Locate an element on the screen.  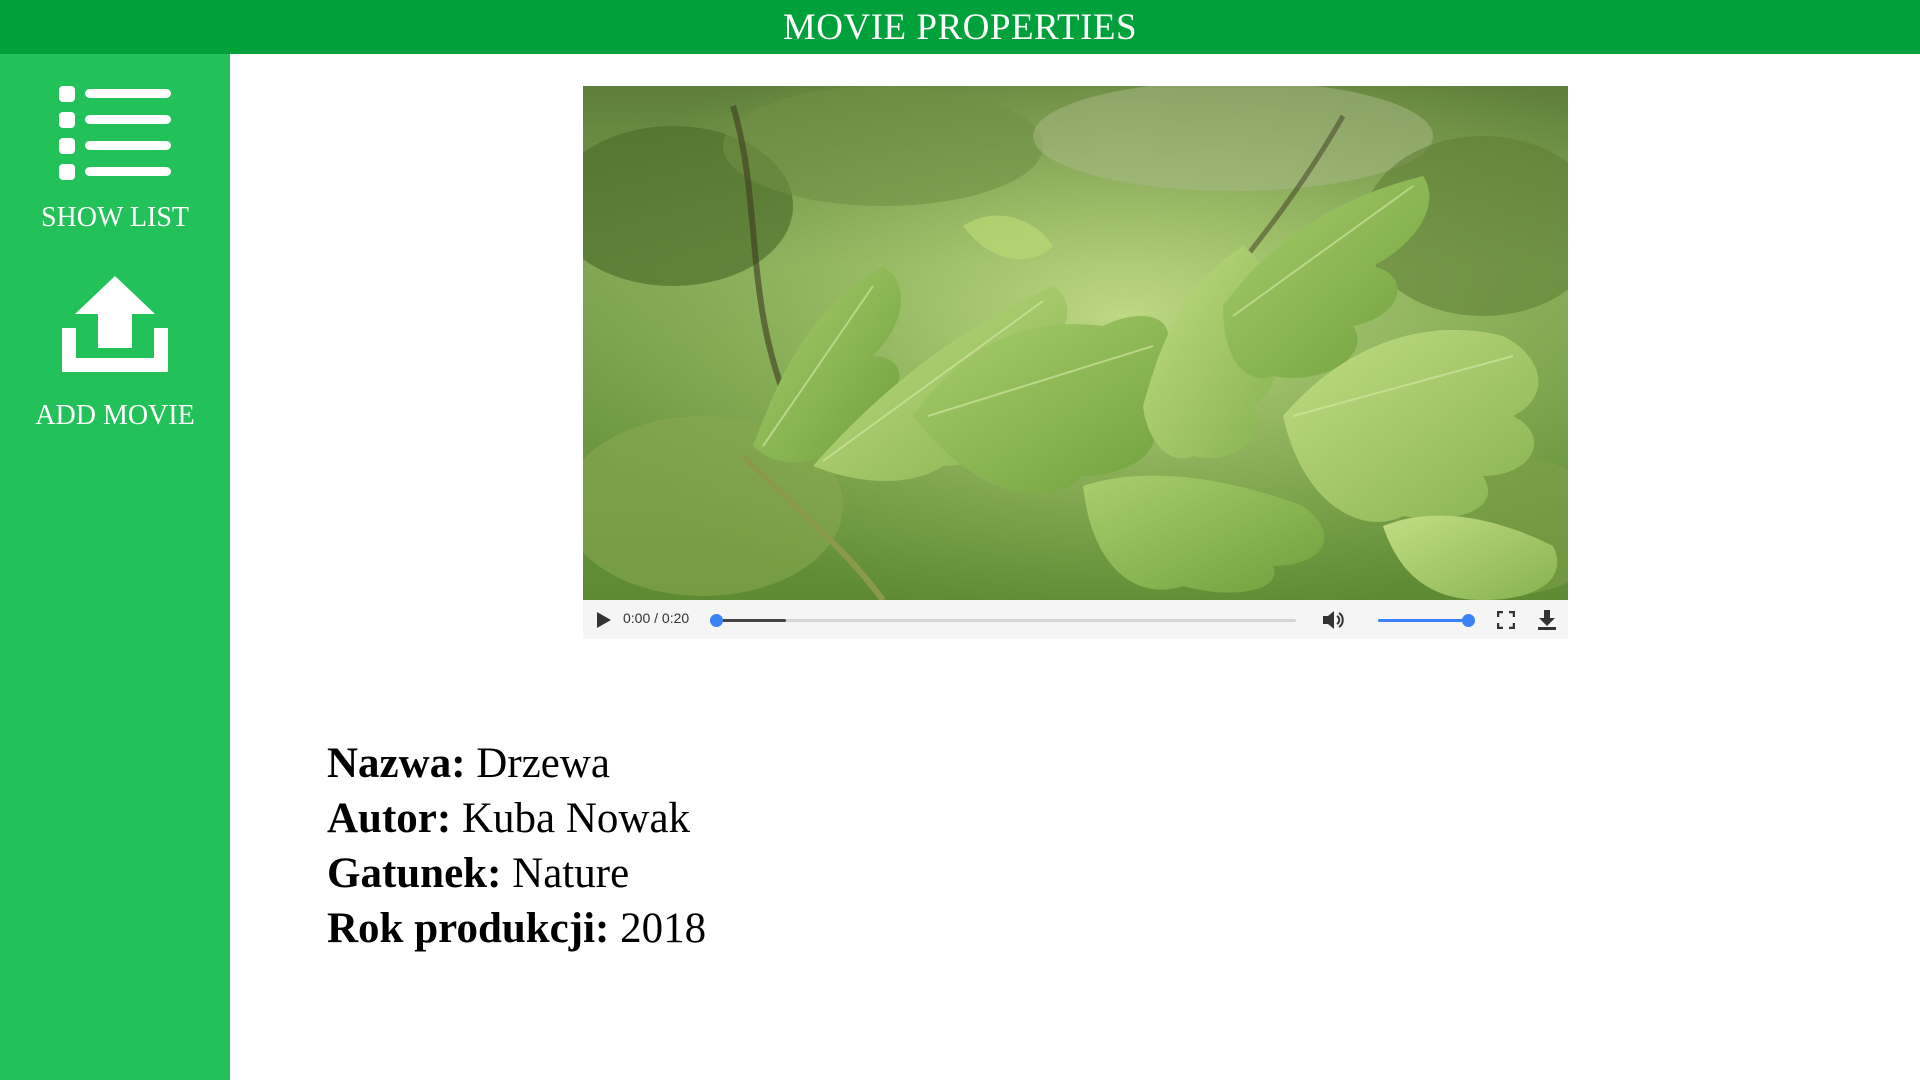
sidebar: SHOW LIST ADD MOVIE is located at coordinates (115, 567).